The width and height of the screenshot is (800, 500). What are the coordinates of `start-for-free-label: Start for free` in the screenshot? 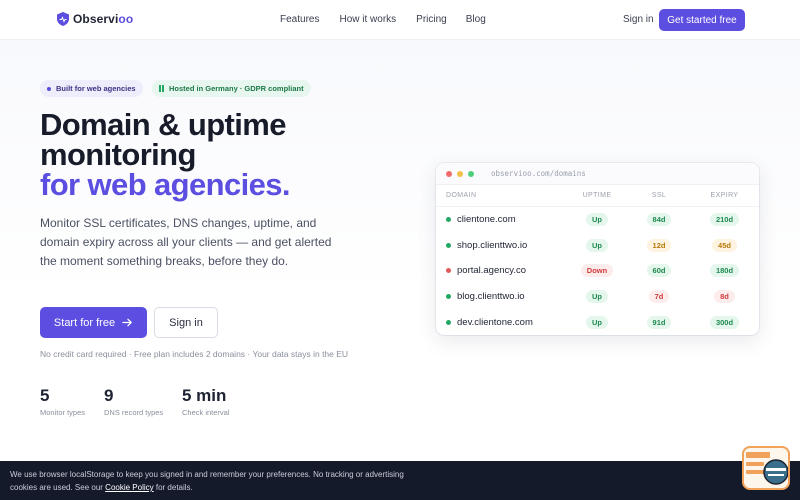 It's located at (84, 322).